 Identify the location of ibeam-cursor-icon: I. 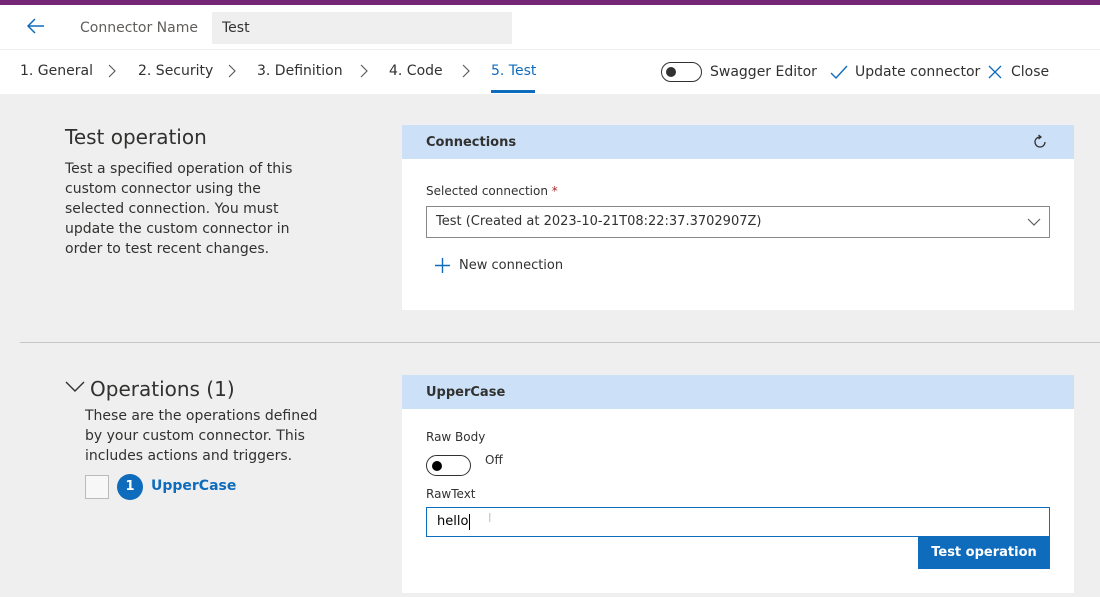
(490, 518).